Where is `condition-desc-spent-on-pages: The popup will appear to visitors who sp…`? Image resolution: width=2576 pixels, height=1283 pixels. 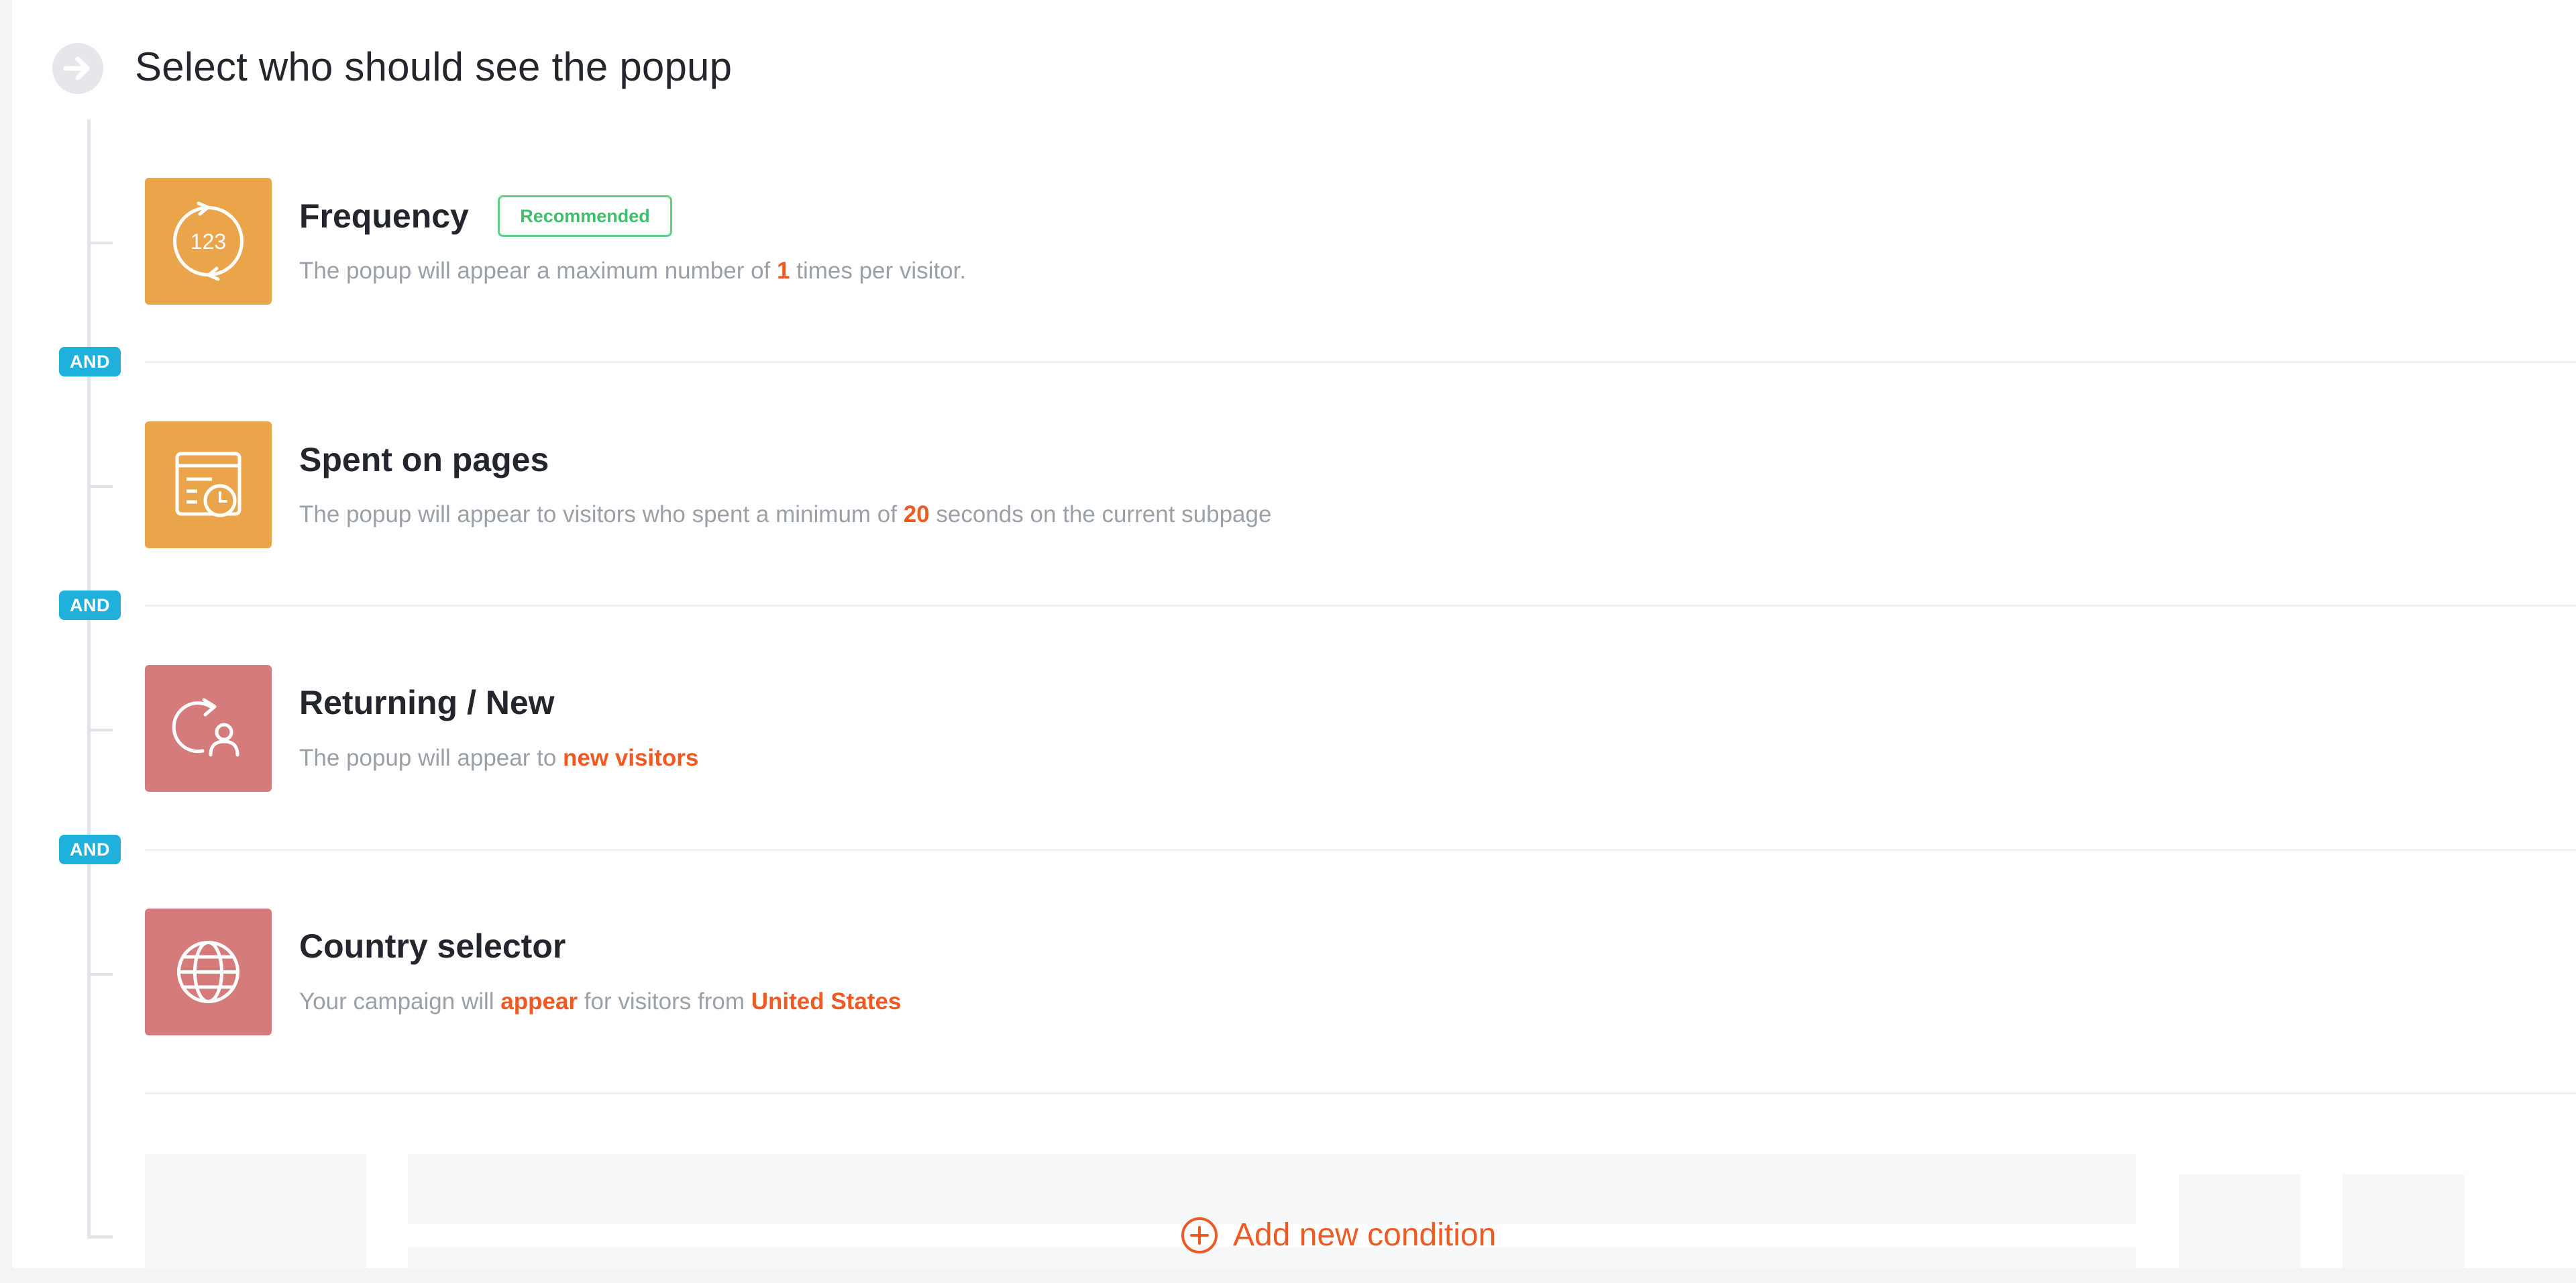
condition-desc-spent-on-pages: The popup will appear to visitors who sp… is located at coordinates (785, 515).